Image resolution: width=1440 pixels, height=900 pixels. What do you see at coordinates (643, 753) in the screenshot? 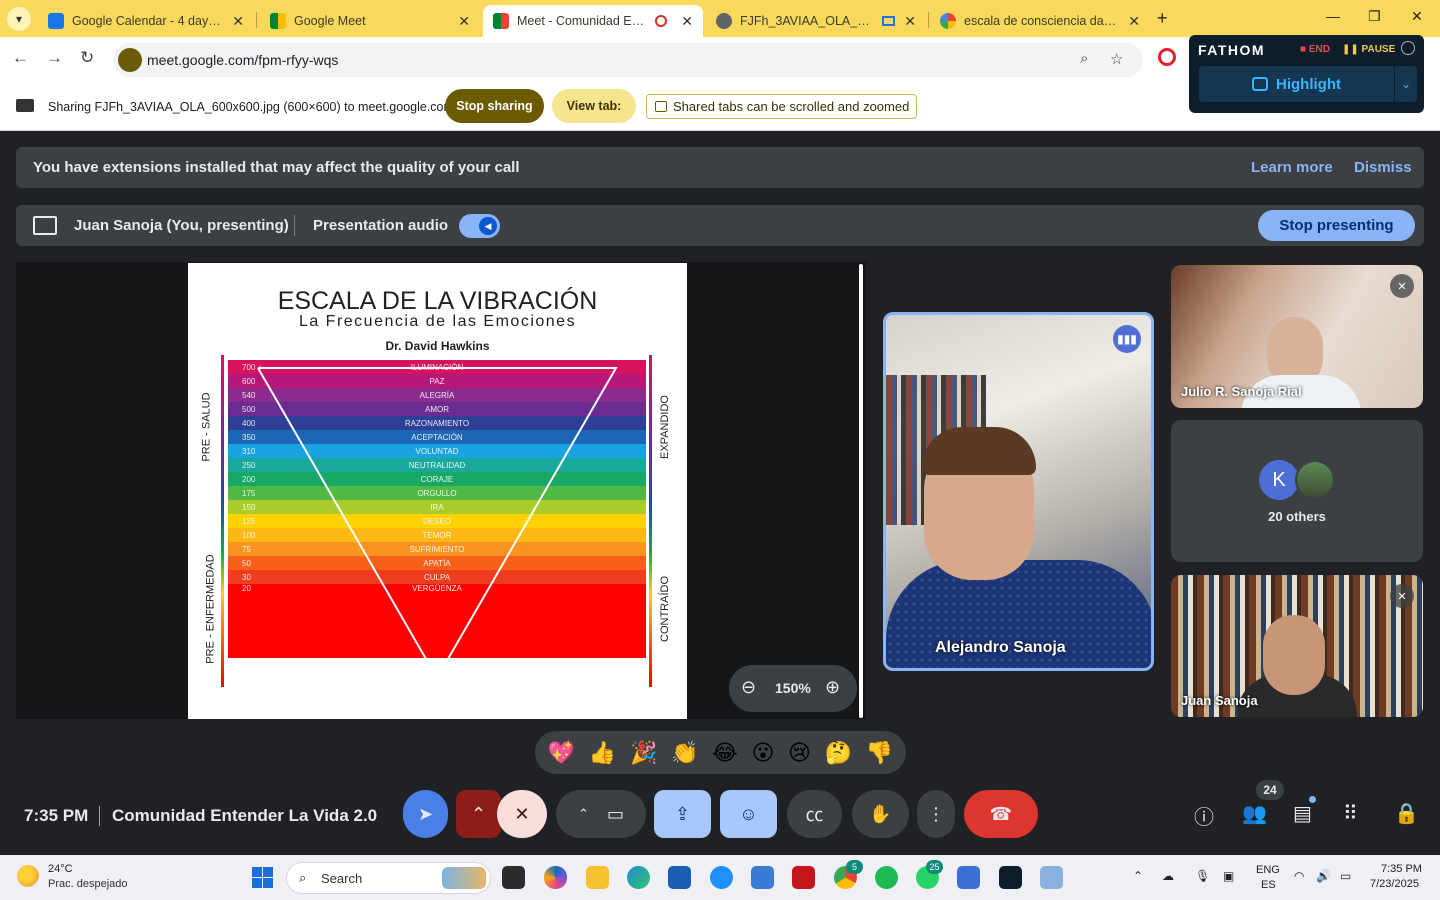
I see `reaction-emoji-button: 🎉` at bounding box center [643, 753].